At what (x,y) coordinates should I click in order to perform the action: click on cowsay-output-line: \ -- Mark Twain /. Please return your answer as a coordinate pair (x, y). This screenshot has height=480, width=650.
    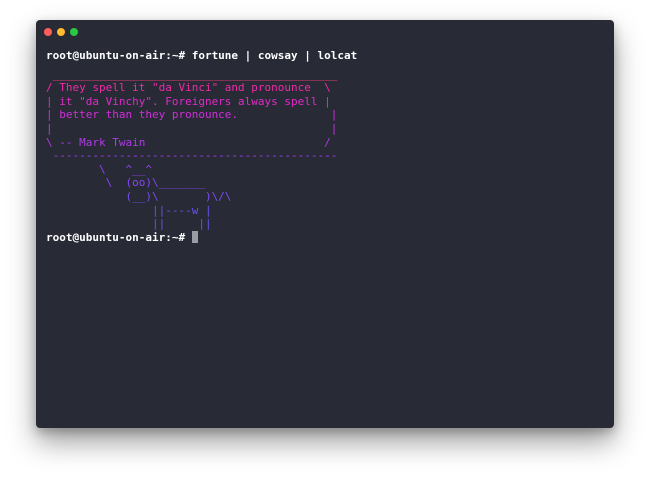
    Looking at the image, I should click on (188, 142).